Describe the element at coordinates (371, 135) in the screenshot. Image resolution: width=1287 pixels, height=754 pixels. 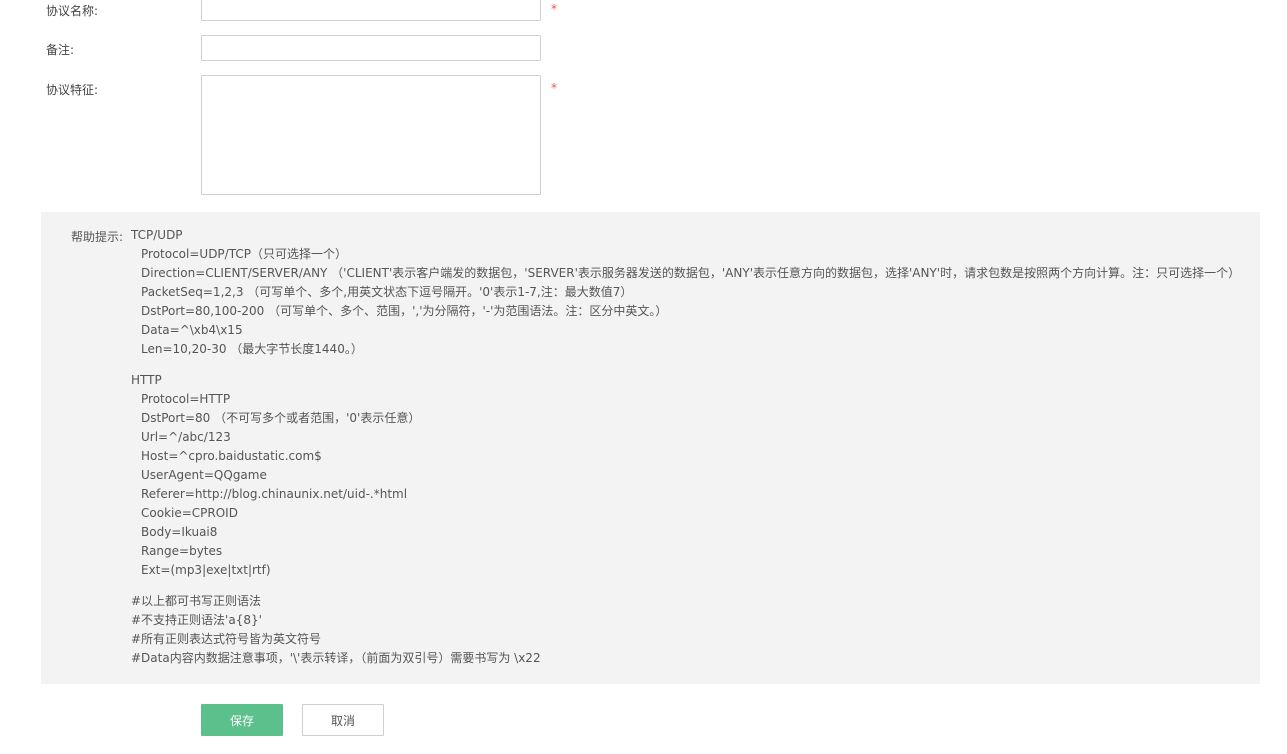
I see `protocol-feature-textarea` at that location.